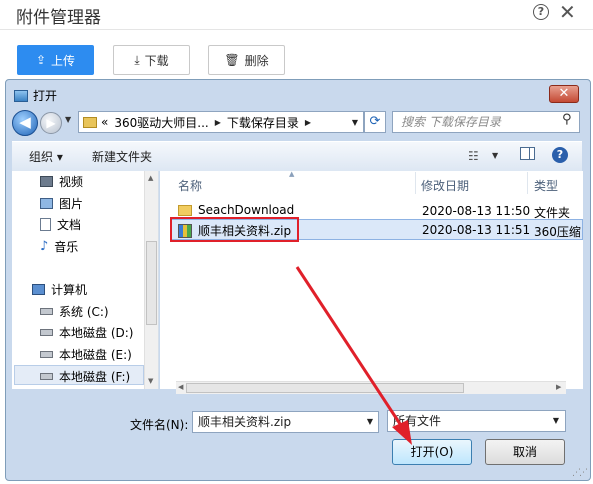 This screenshot has height=484, width=593. I want to click on scroll-right-icon: ▶, so click(558, 387).